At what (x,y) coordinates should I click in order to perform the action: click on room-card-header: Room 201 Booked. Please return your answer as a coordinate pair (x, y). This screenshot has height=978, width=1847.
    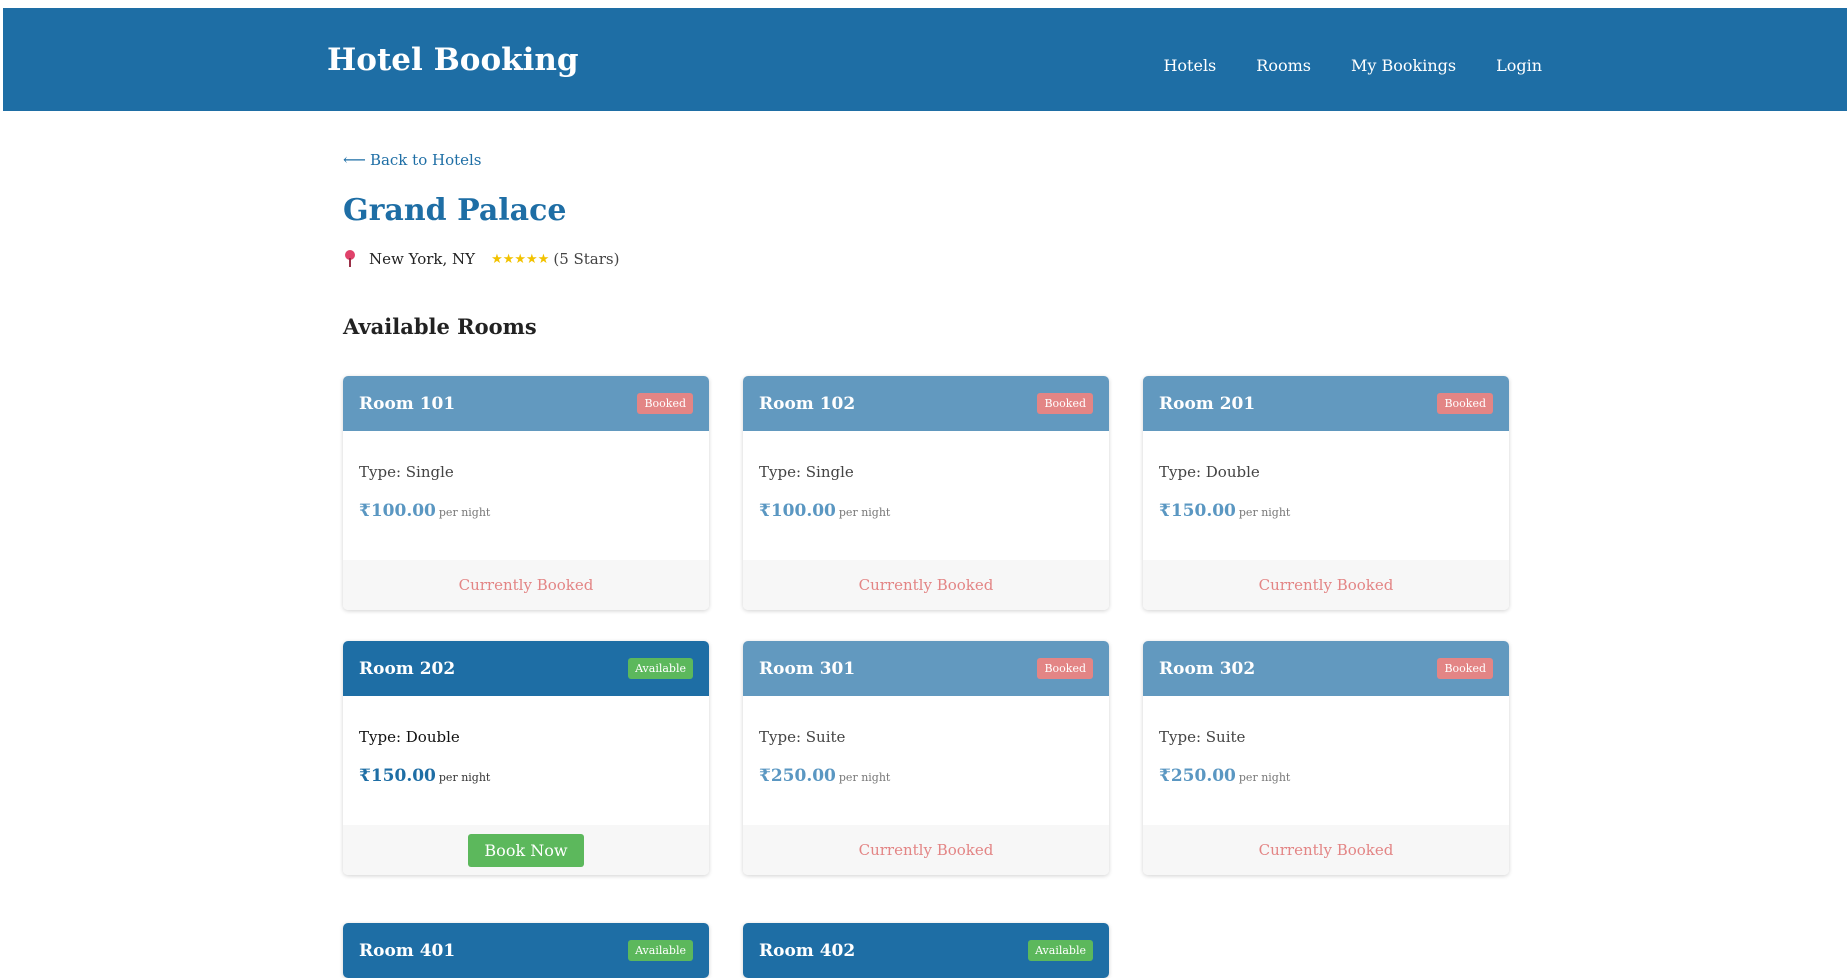
    Looking at the image, I should click on (1326, 403).